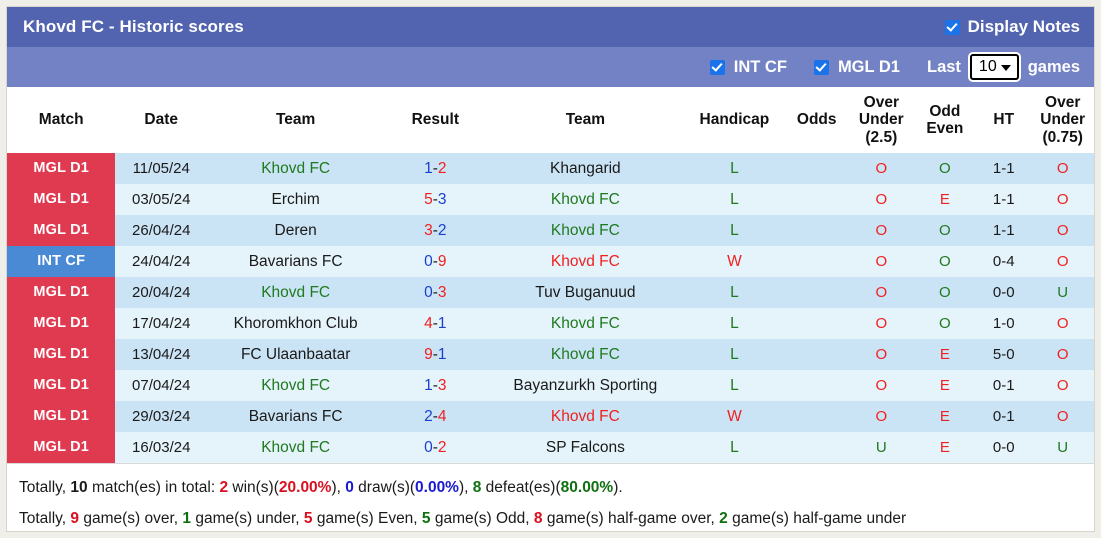 Image resolution: width=1101 pixels, height=538 pixels. Describe the element at coordinates (435, 355) in the screenshot. I see `cell-result: 9-1` at that location.